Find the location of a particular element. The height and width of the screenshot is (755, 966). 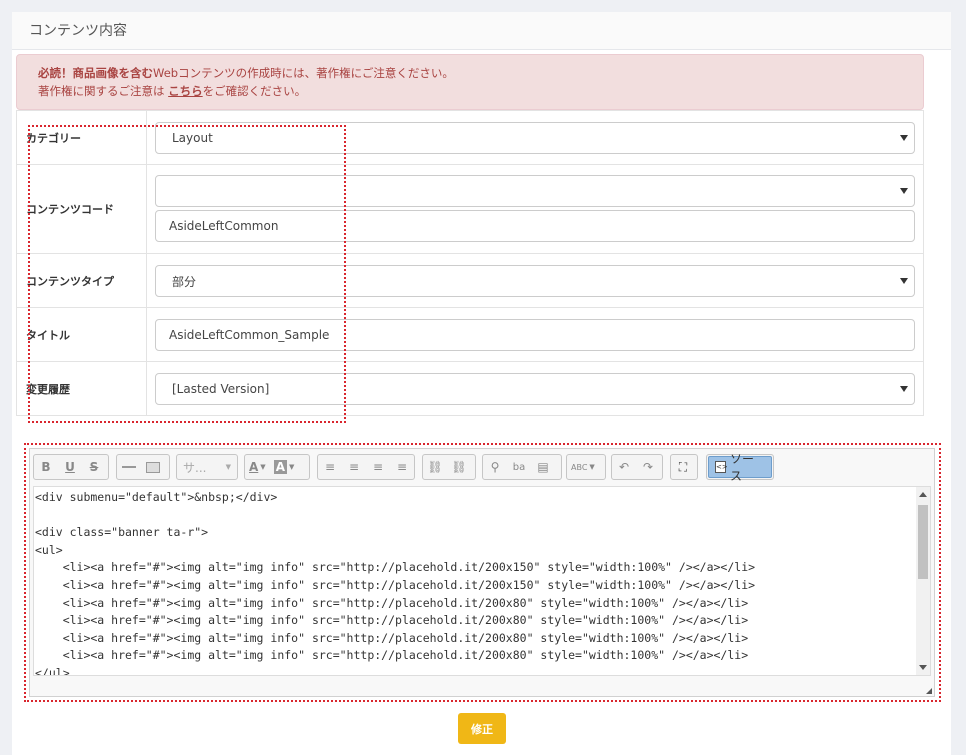

alert-text-2: 著作権に関するご注意は is located at coordinates (103, 91).